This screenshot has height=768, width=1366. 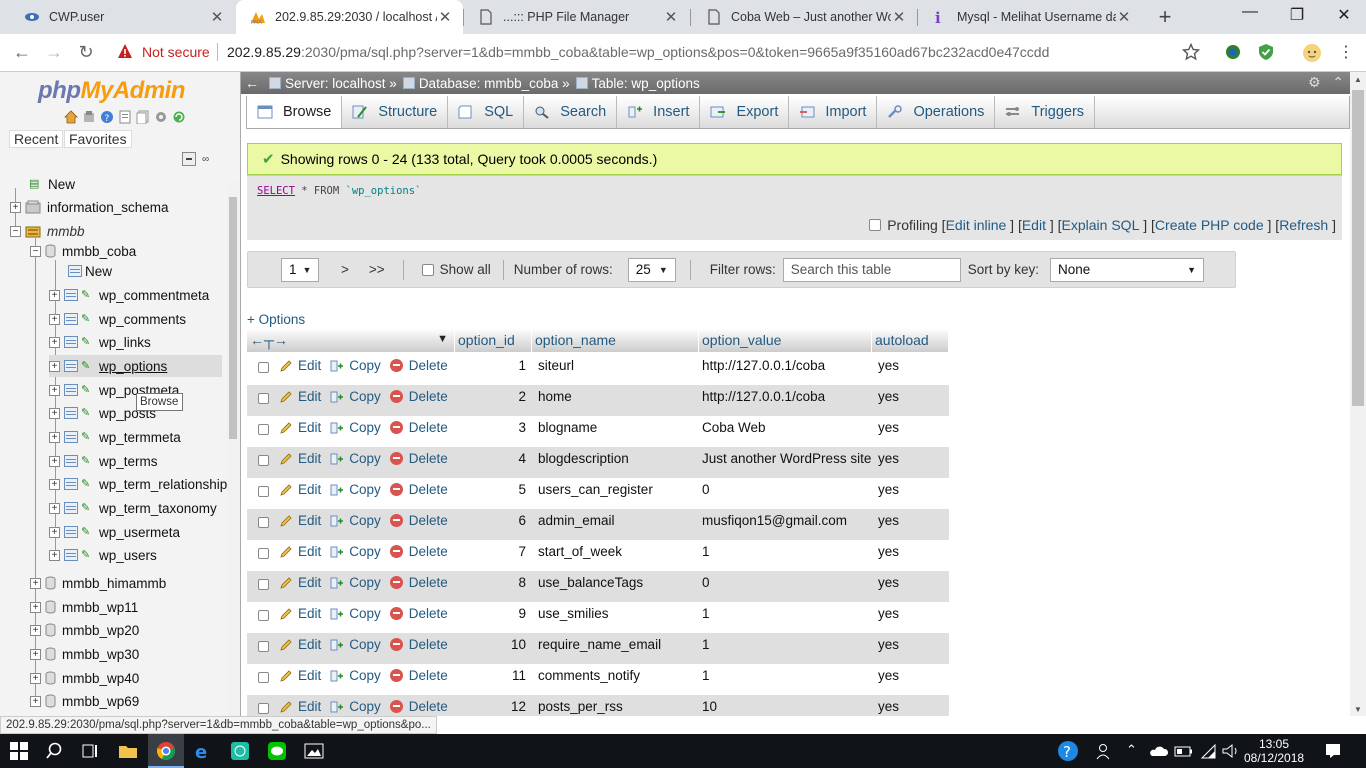 What do you see at coordinates (615, 458) in the screenshot?
I see `cell-option-name: blogdescription` at bounding box center [615, 458].